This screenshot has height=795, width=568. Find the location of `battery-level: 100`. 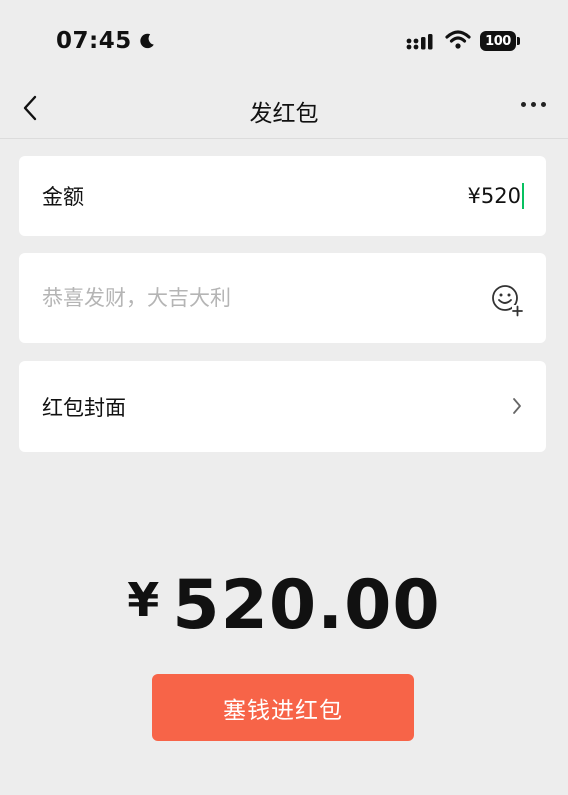

battery-level: 100 is located at coordinates (498, 41).